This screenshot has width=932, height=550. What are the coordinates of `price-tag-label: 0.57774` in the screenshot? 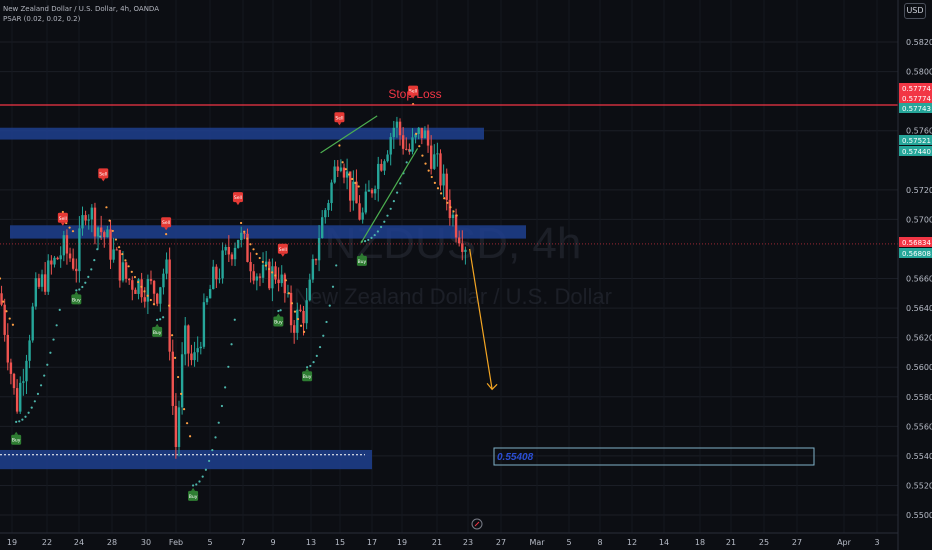 It's located at (916, 89).